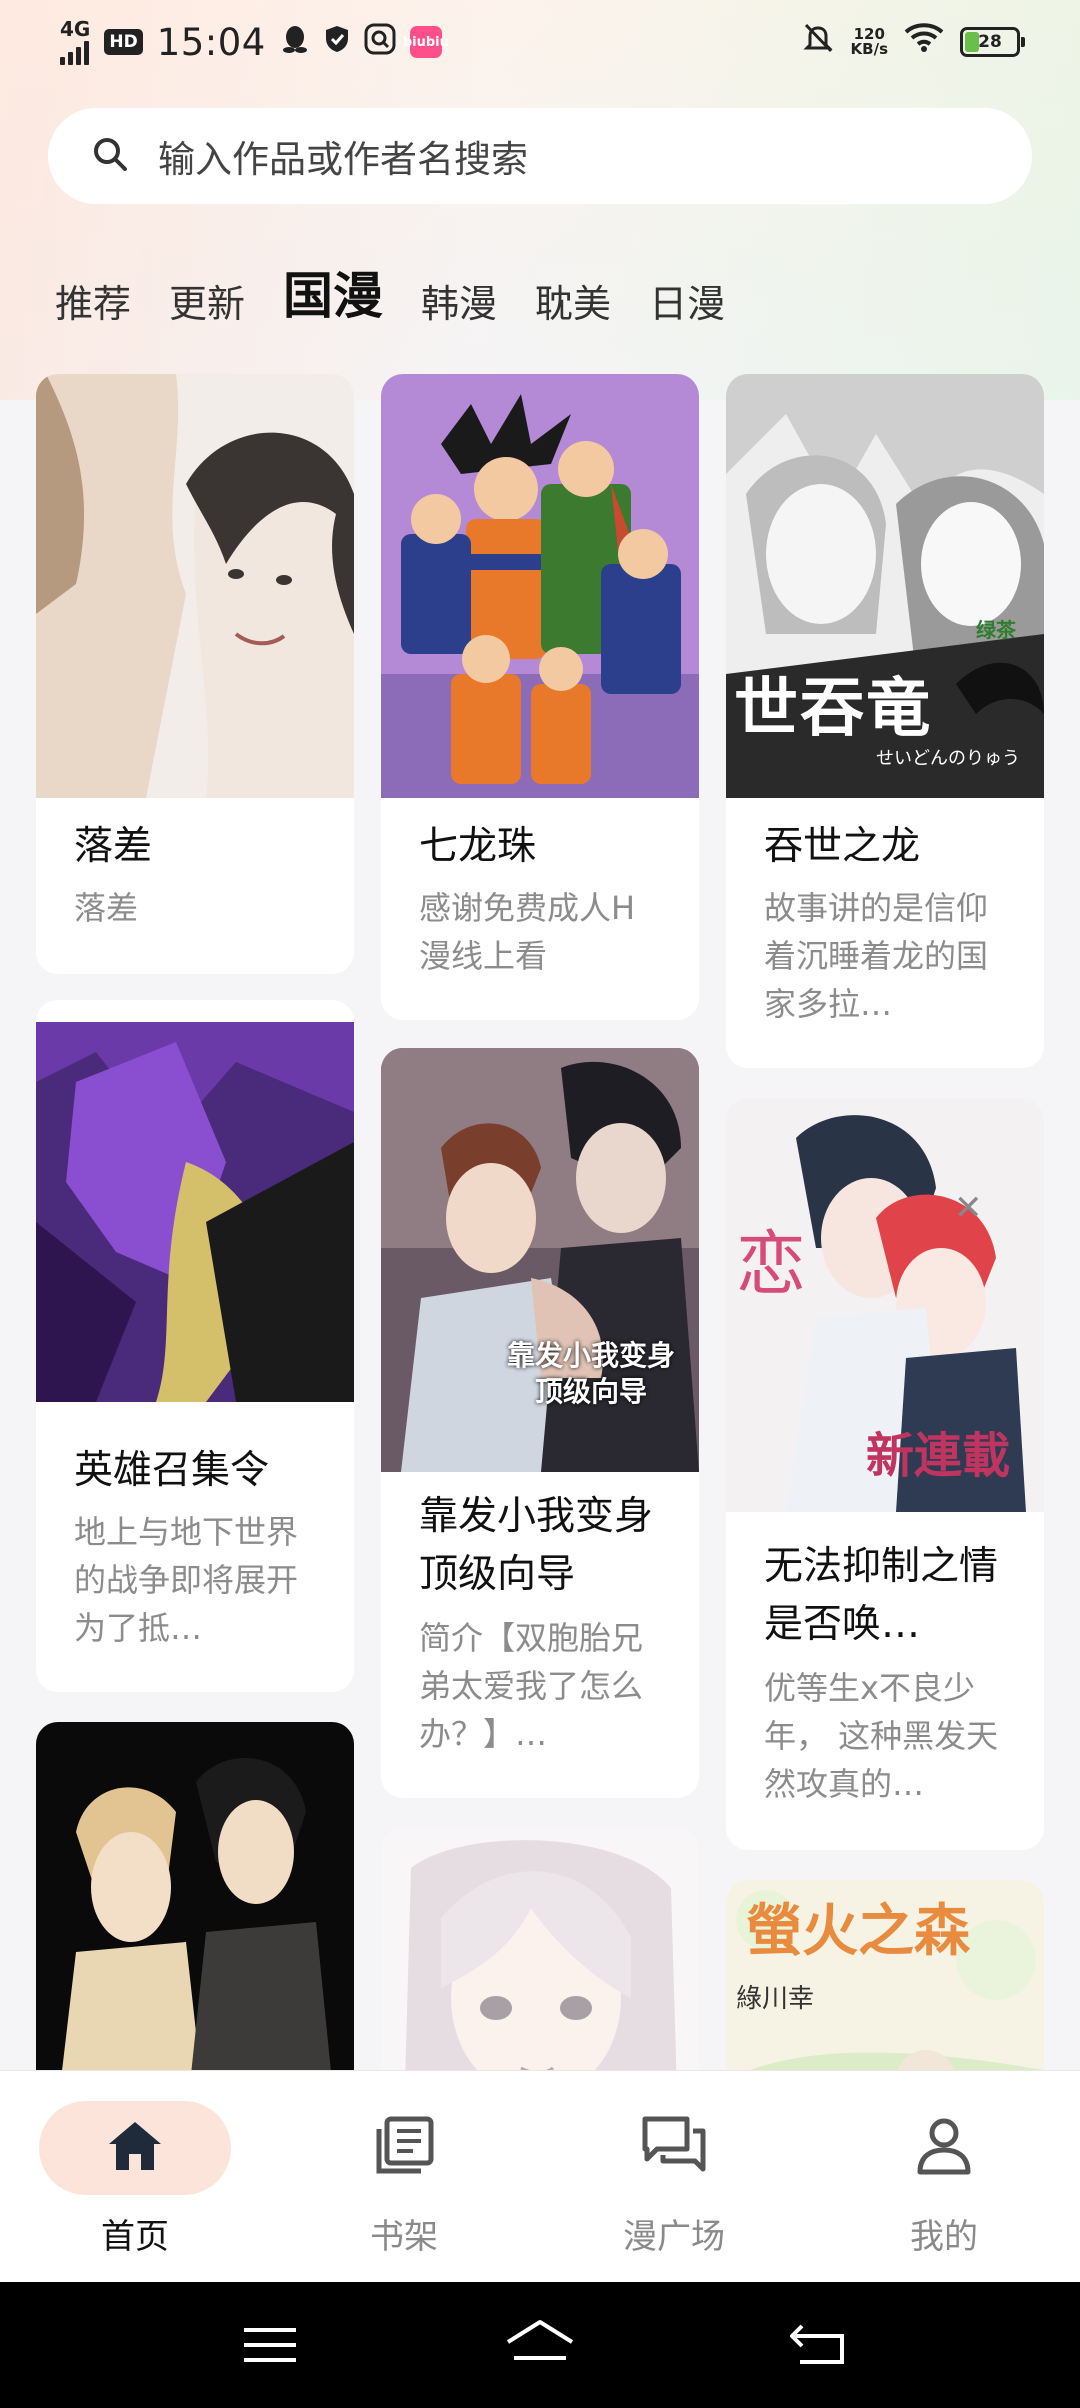 This screenshot has width=1080, height=2408. Describe the element at coordinates (536, 1545) in the screenshot. I see `manga-title: 靠发小我变身顶级向导` at that location.